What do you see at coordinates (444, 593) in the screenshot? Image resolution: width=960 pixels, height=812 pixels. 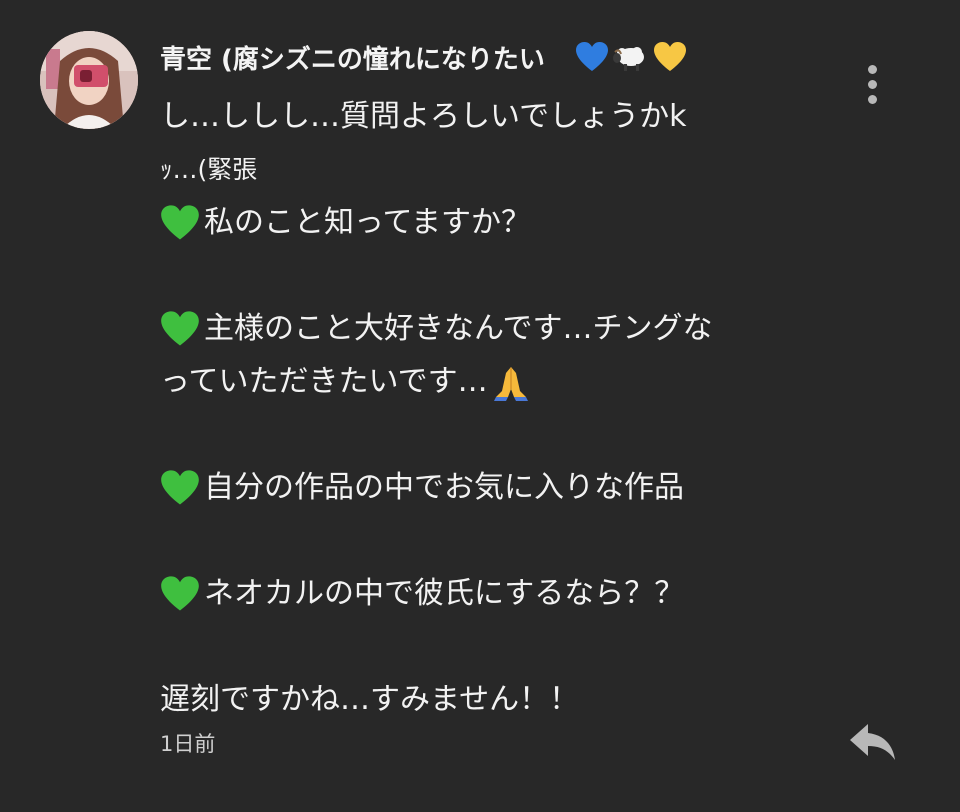 I see `comment-text: ネオカルの中で彼氏にするなら？？` at bounding box center [444, 593].